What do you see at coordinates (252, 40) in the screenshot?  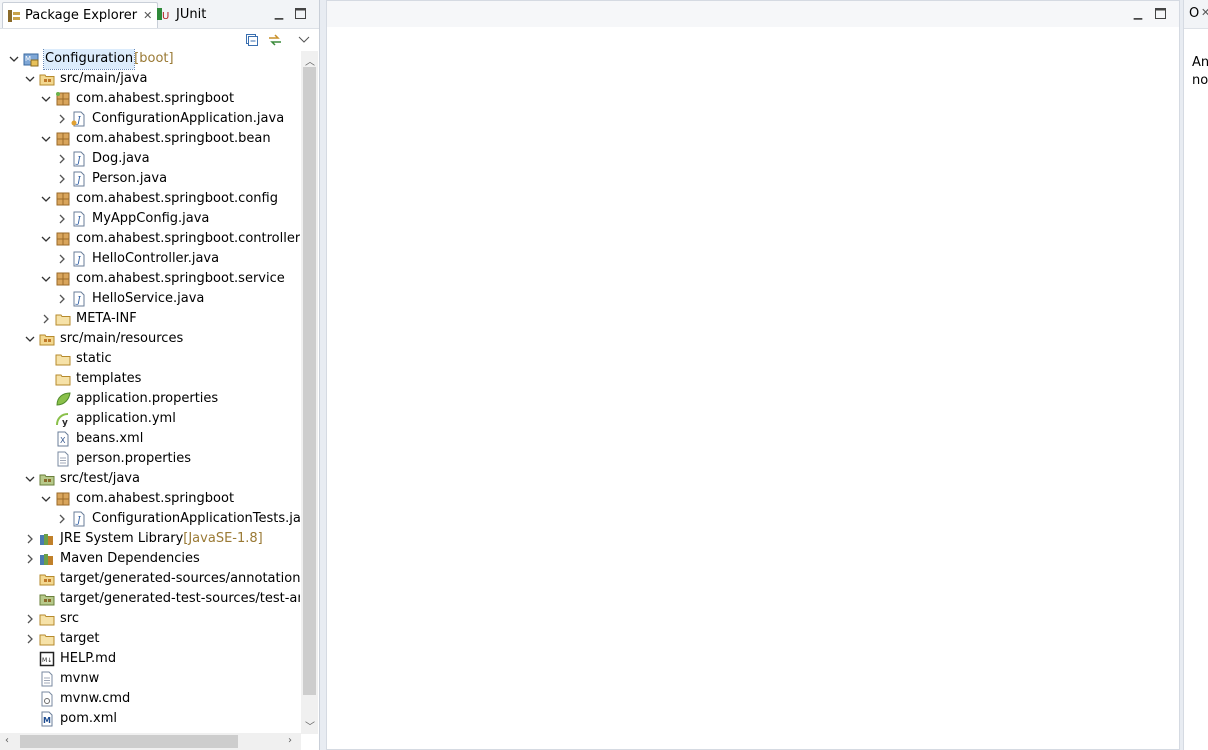 I see `collapse-all-icon` at bounding box center [252, 40].